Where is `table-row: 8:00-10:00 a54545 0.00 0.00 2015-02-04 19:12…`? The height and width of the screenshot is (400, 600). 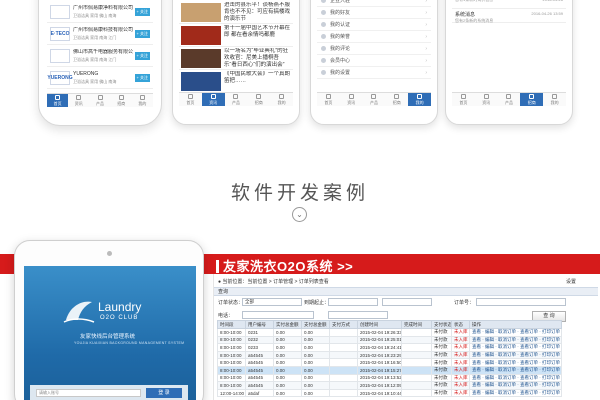
table-row: 8:00-10:00 a54545 0.00 0.00 2015-02-04 19:12… is located at coordinates (389, 385).